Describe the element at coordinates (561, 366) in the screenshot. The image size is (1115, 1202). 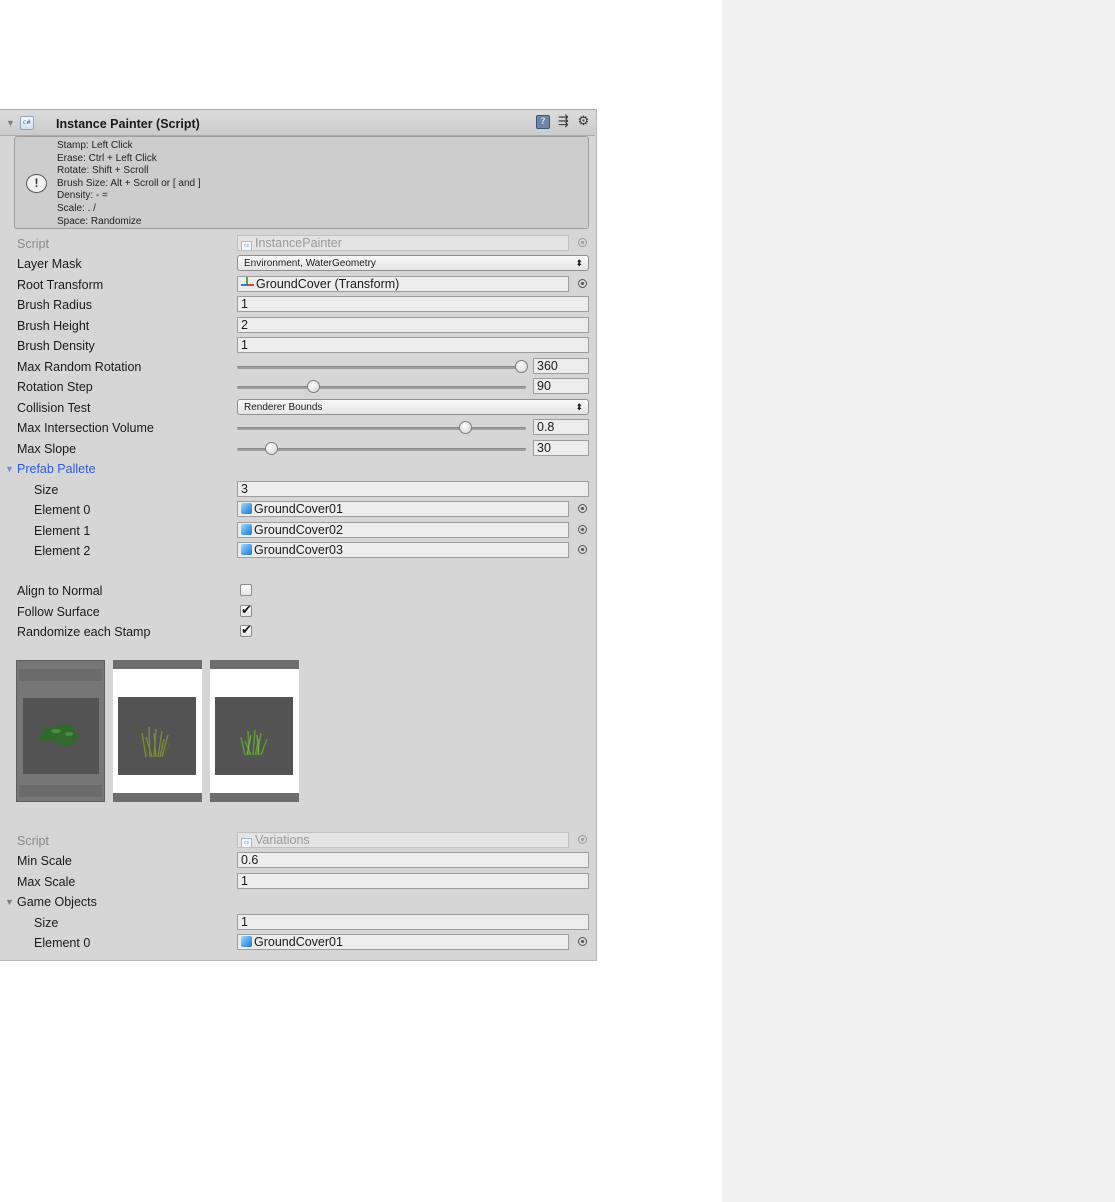
I see `max-random-rotation-field: 360` at that location.